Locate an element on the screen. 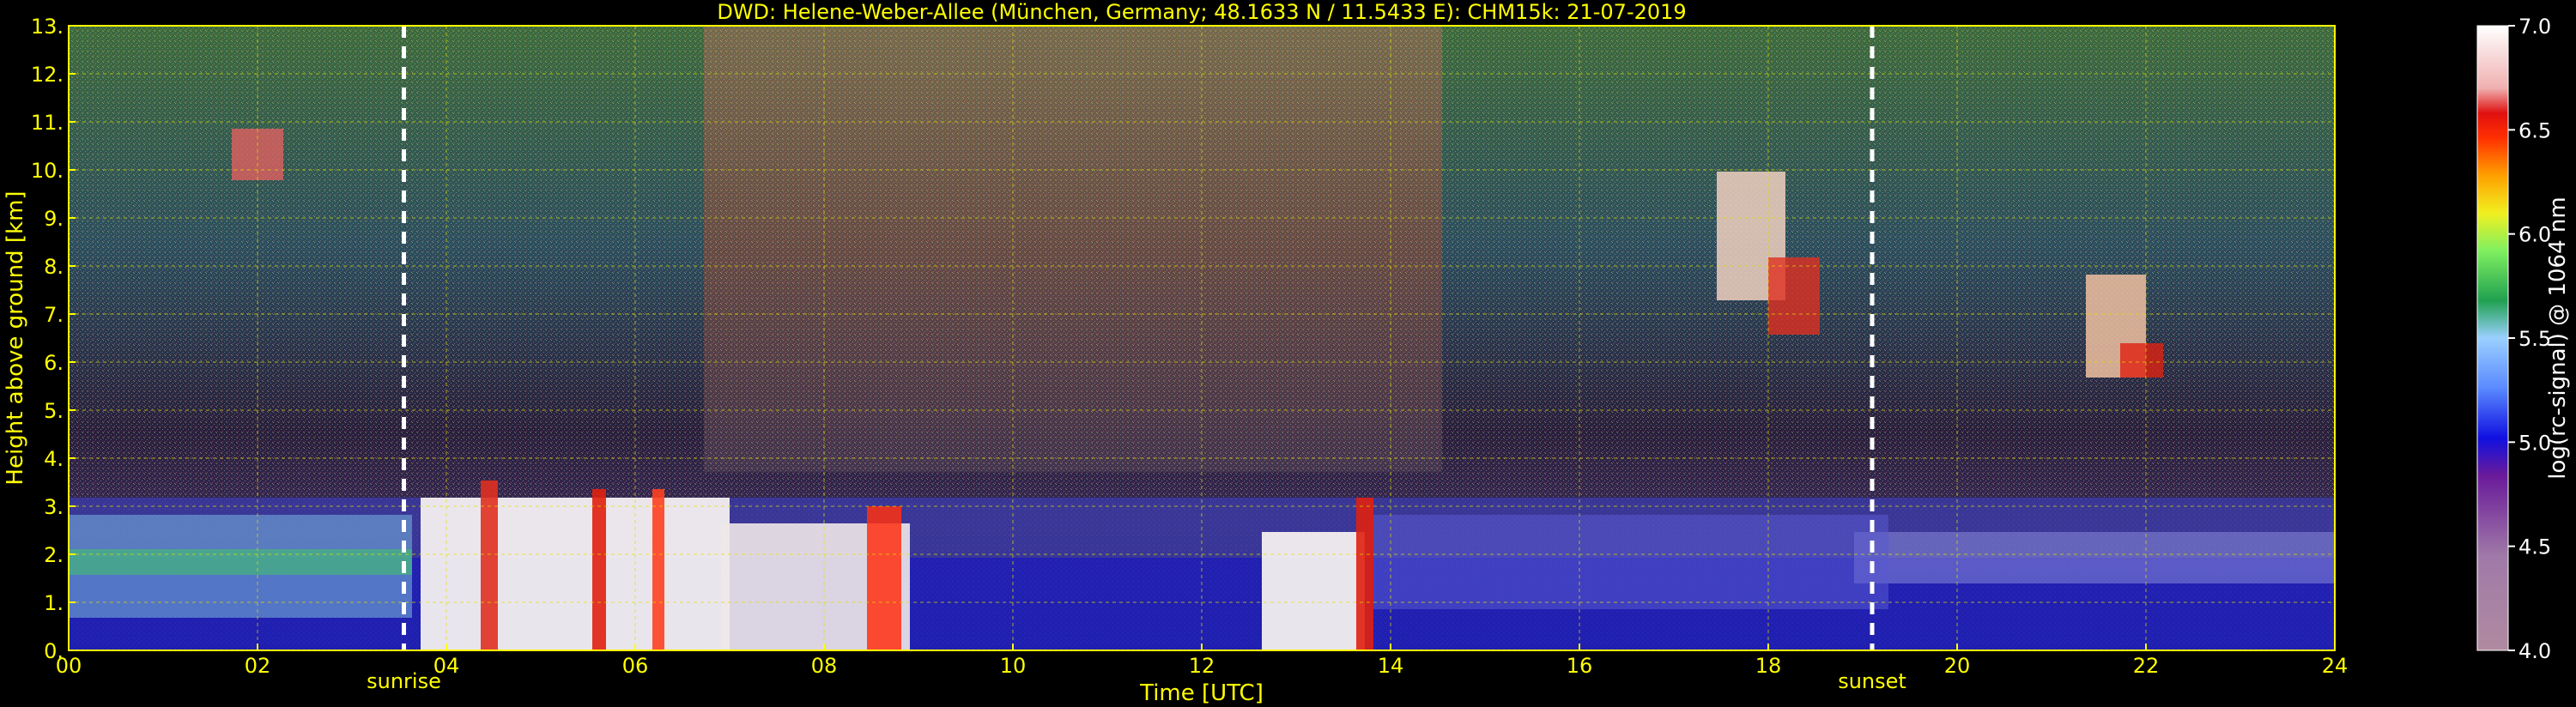  y-tick-label: 8. is located at coordinates (54, 267).